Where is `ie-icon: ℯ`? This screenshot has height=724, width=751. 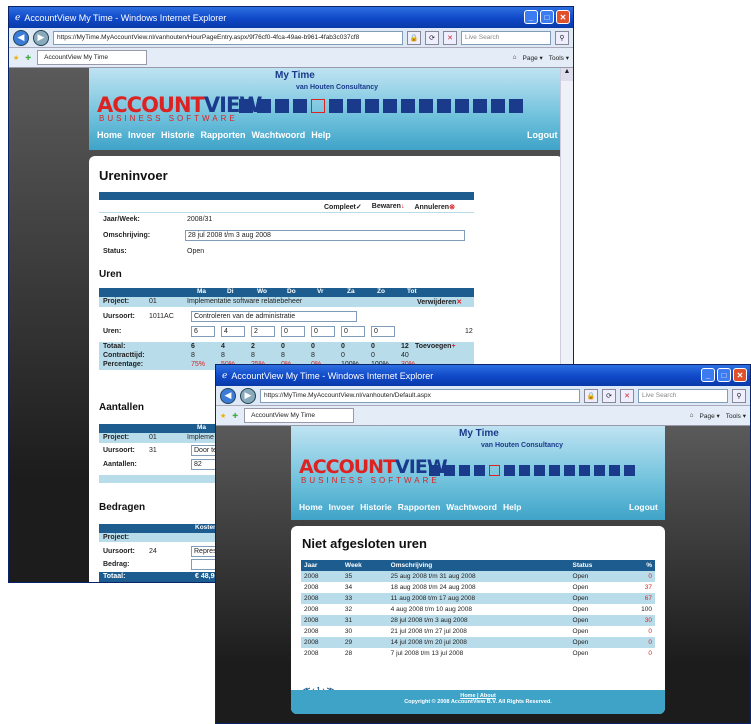
ie-icon: ℯ is located at coordinates (18, 17).